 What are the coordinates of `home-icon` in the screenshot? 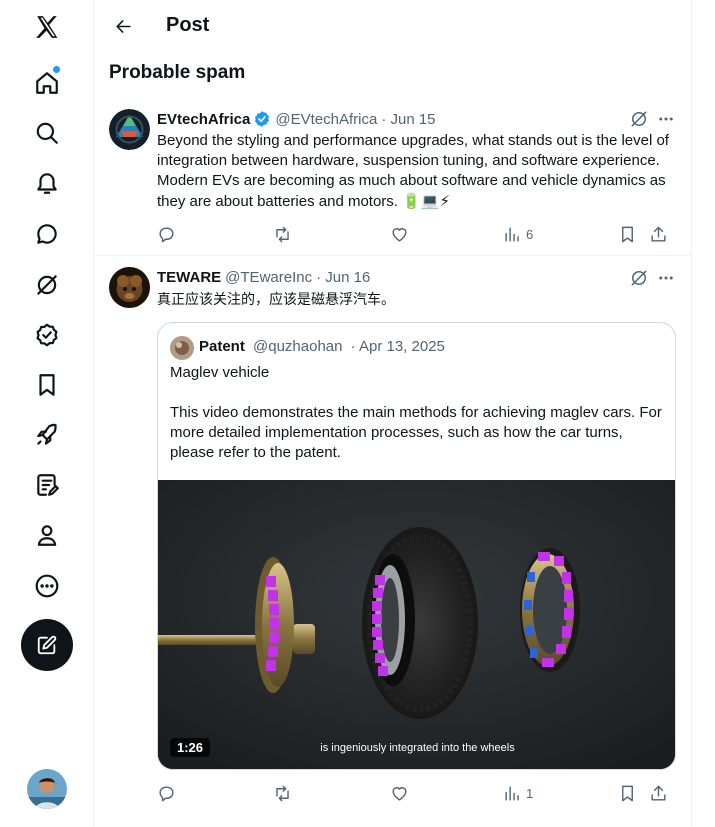 It's located at (47, 83).